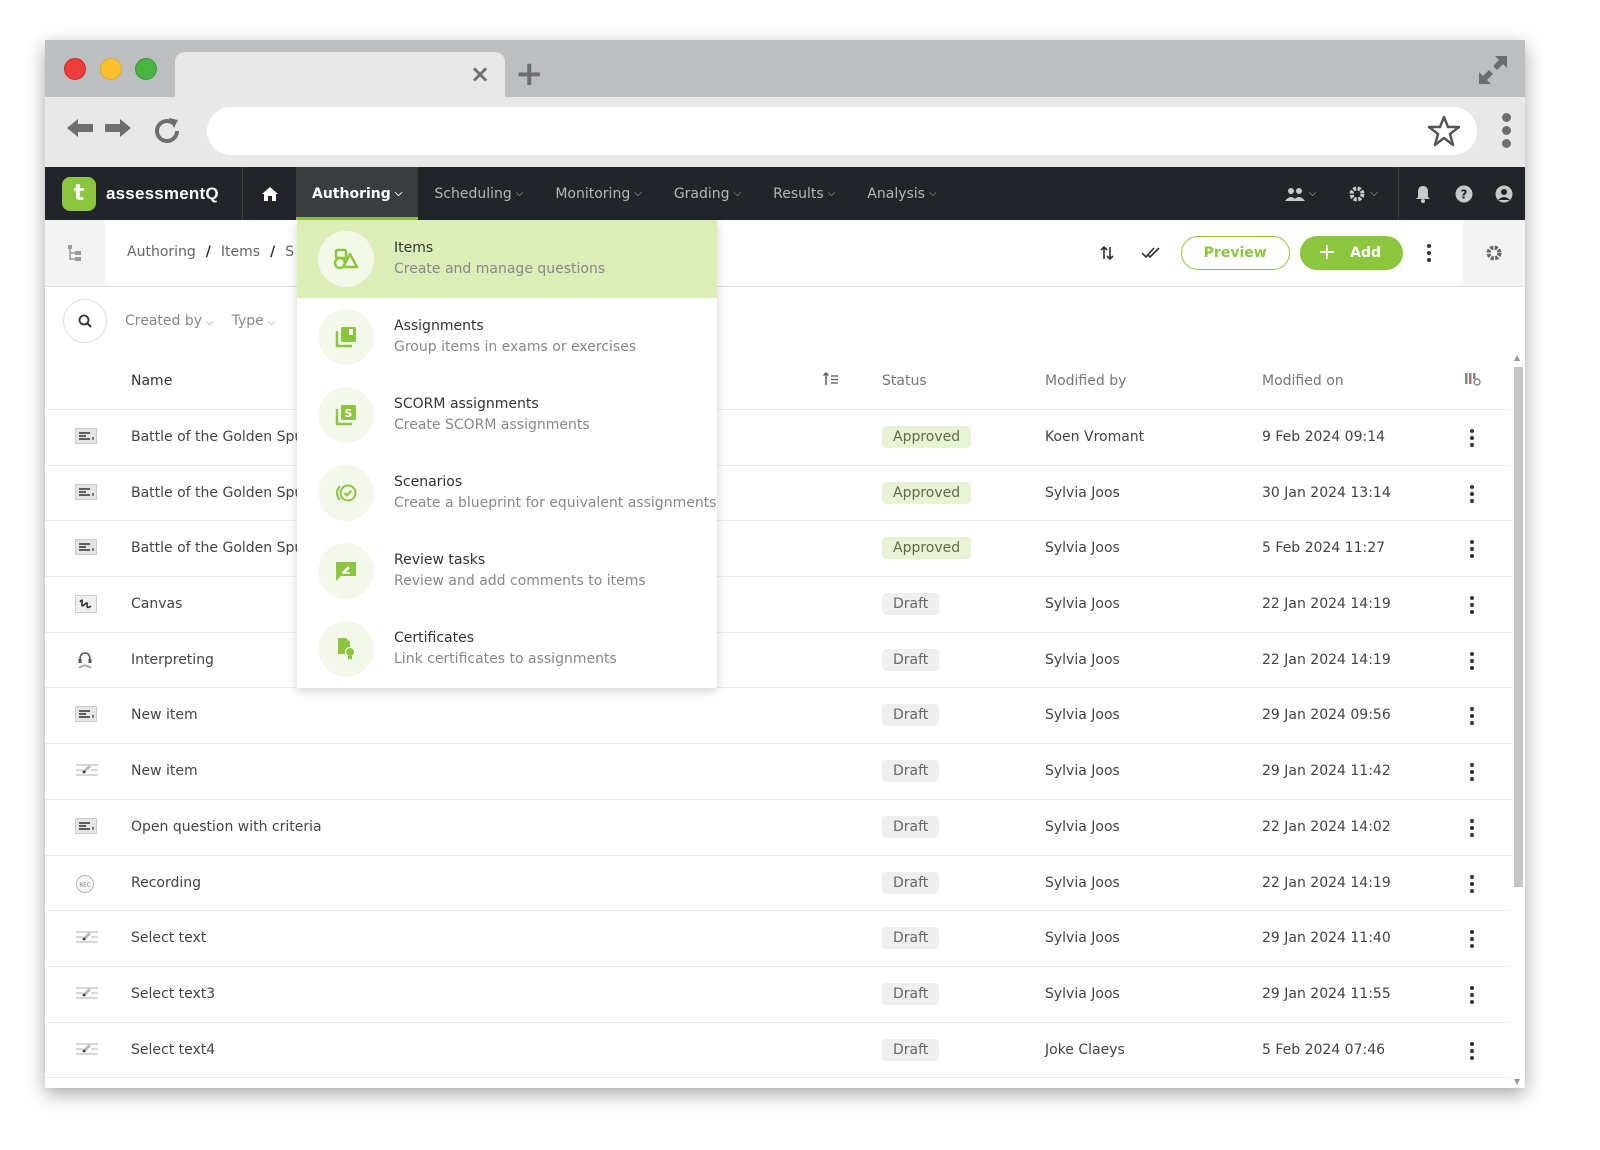 This screenshot has height=1150, width=1600. Describe the element at coordinates (80, 128) in the screenshot. I see `back-arrow-icon` at that location.